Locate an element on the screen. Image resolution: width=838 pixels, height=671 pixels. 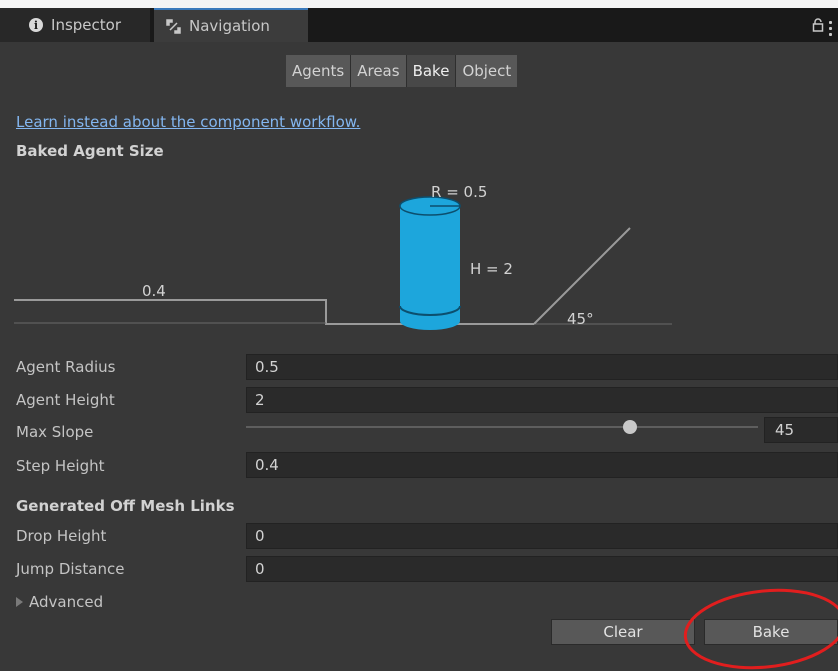
agent-radius-field: 0.5 is located at coordinates (542, 367).